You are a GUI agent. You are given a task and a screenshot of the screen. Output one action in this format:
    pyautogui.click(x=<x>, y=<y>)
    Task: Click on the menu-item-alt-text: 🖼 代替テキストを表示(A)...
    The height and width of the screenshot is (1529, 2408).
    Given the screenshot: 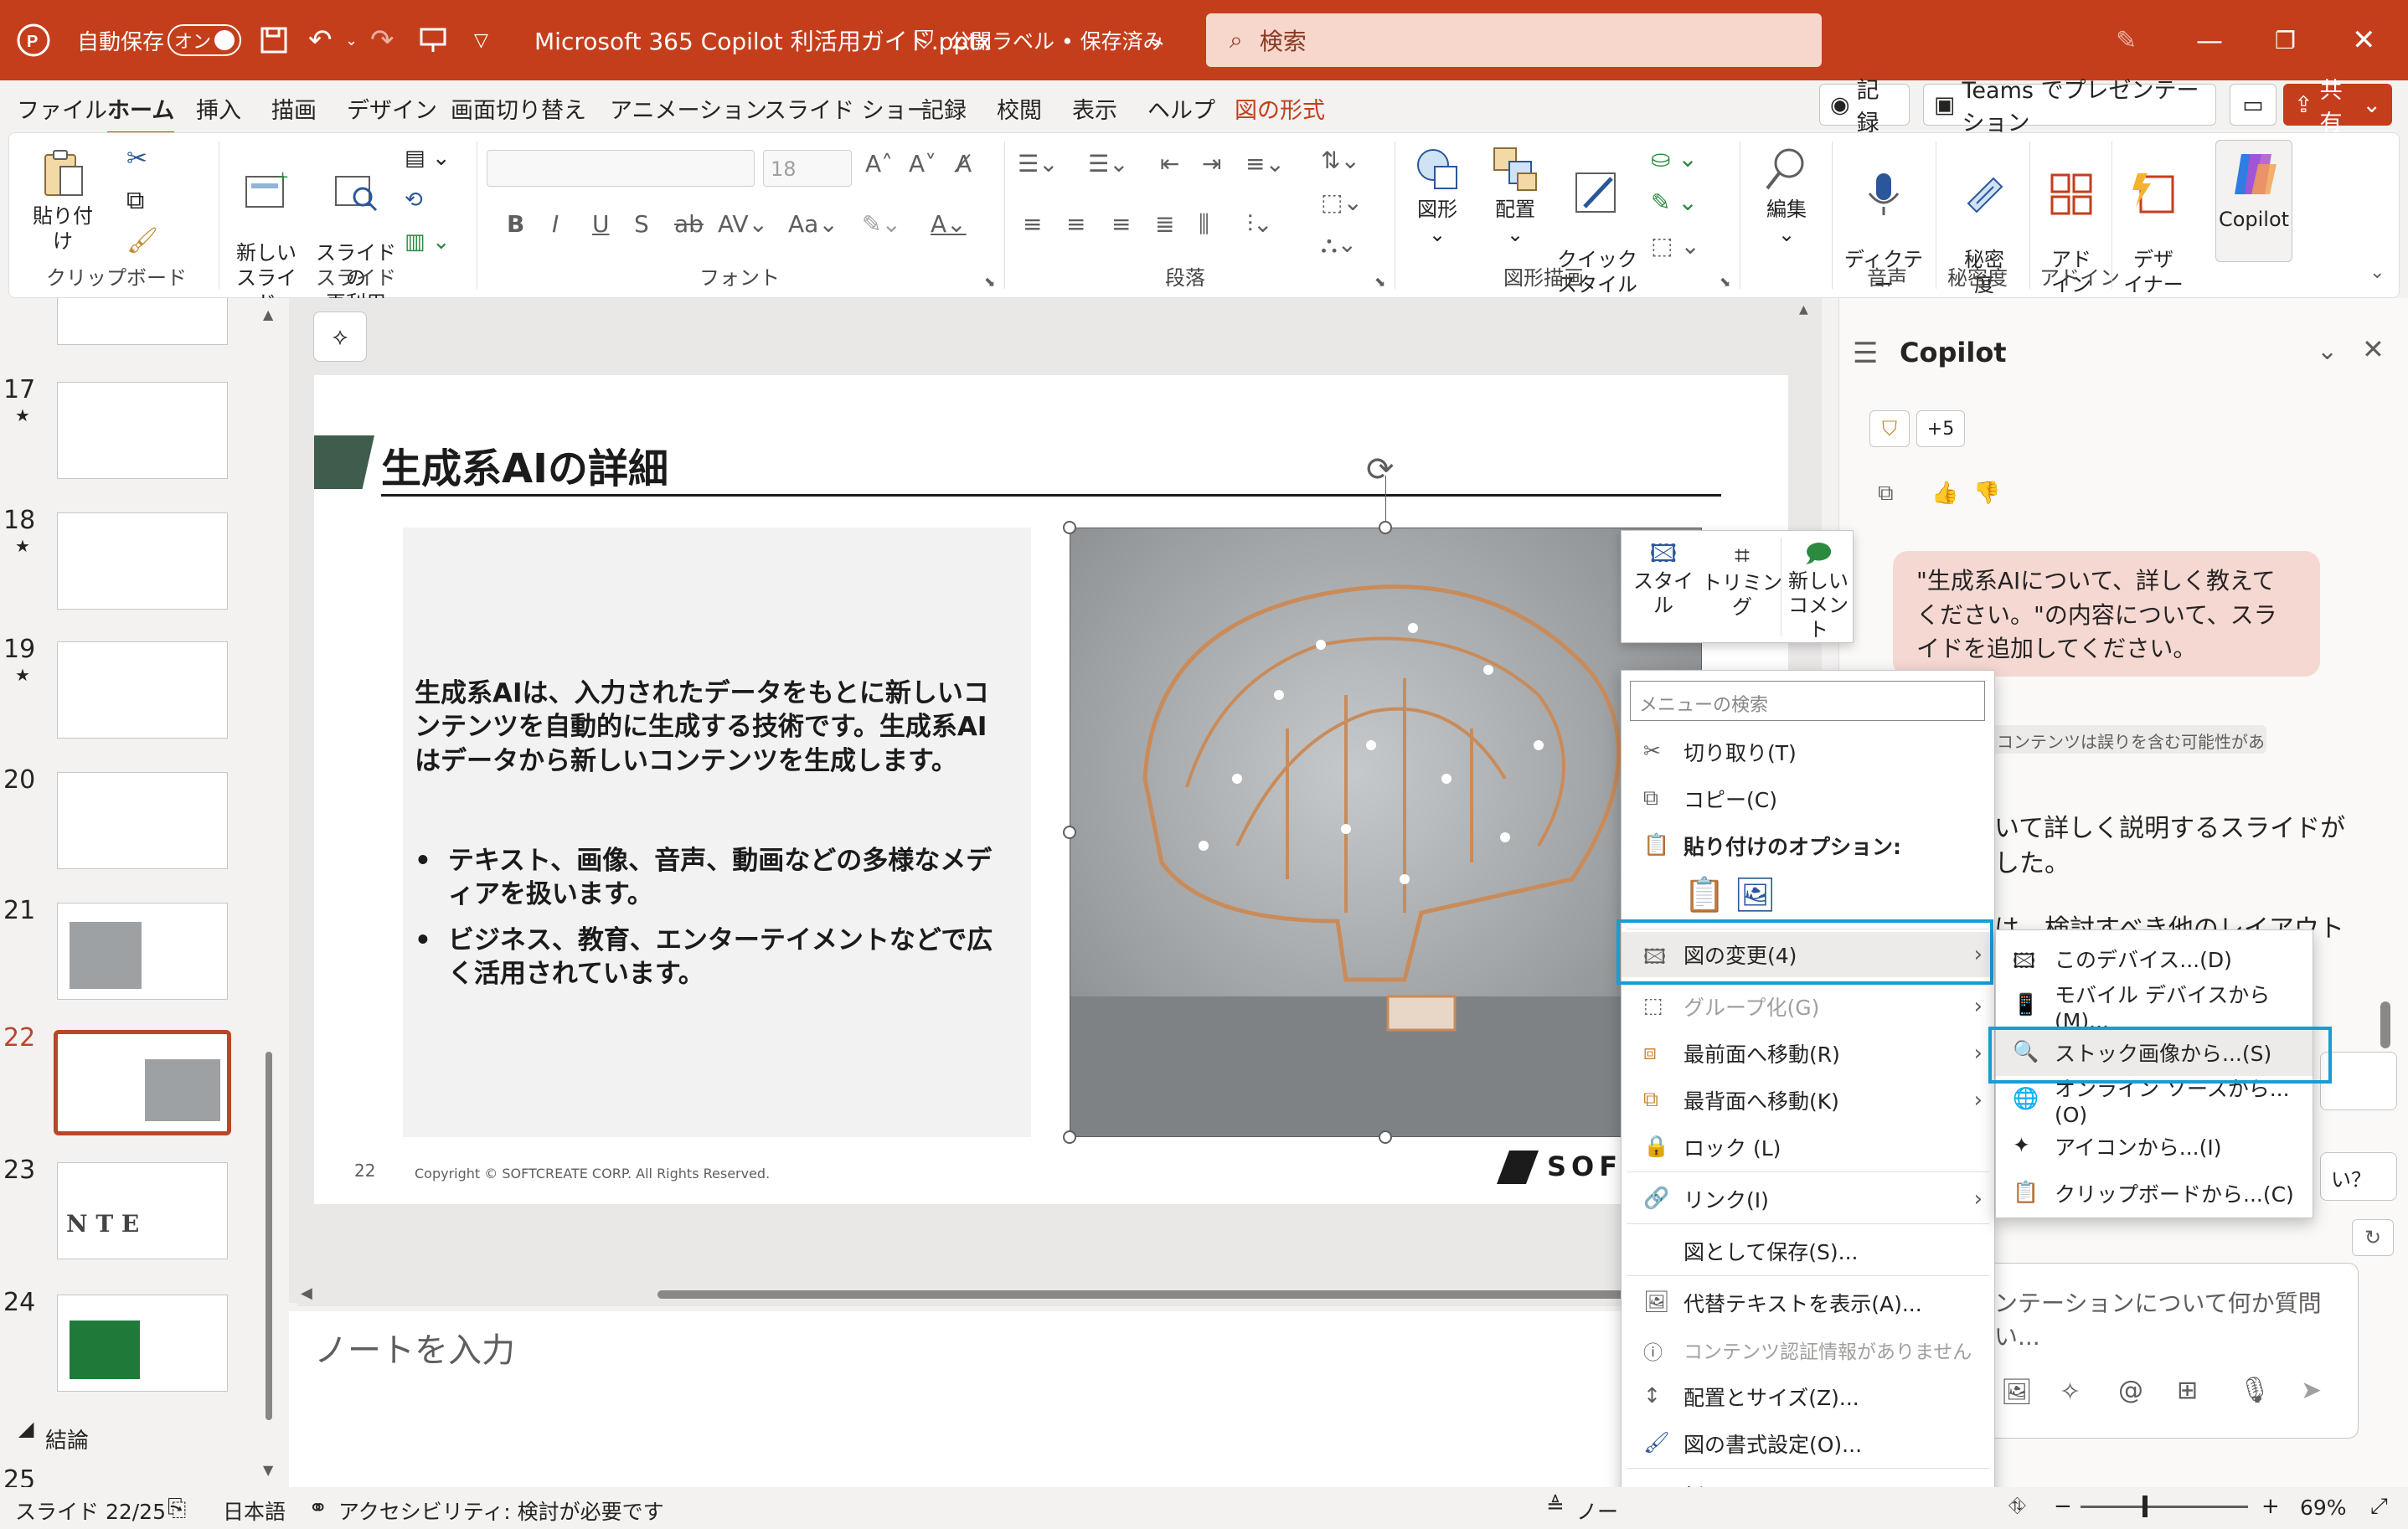 What is the action you would take?
    pyautogui.click(x=1808, y=1303)
    